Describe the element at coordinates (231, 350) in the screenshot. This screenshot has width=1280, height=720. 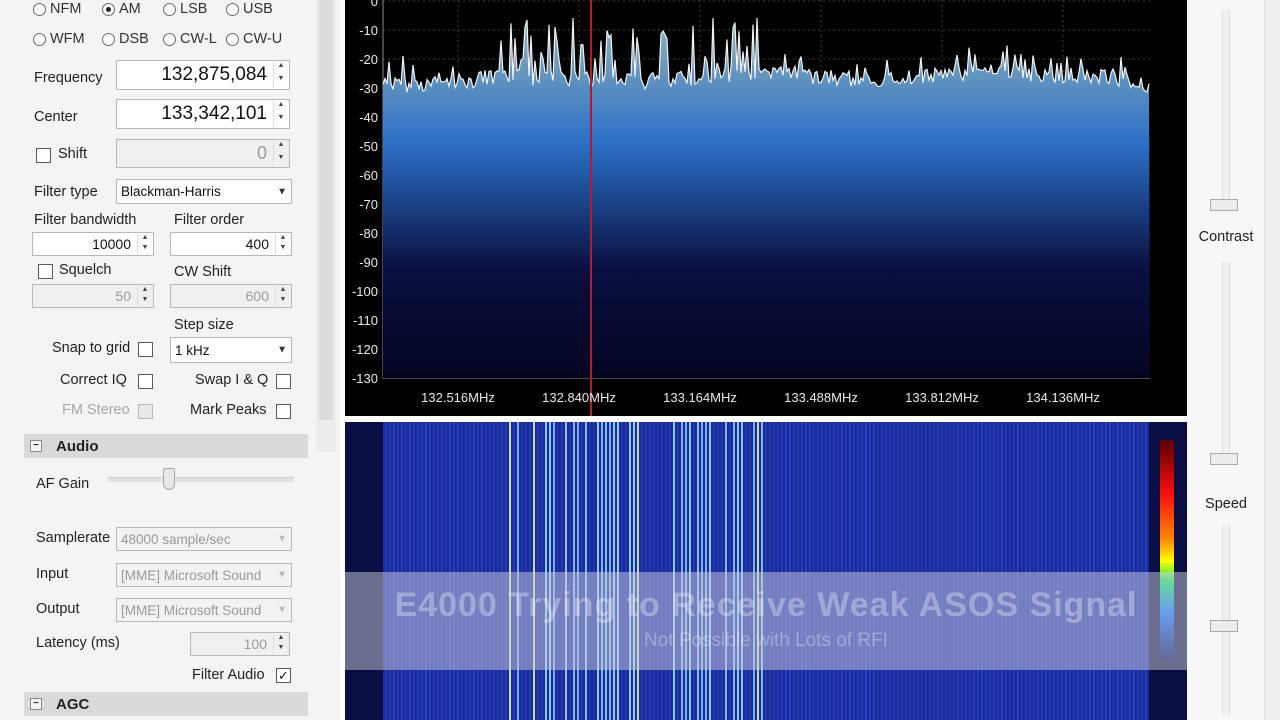
I see `step-size-select: 1 kHz ▼` at that location.